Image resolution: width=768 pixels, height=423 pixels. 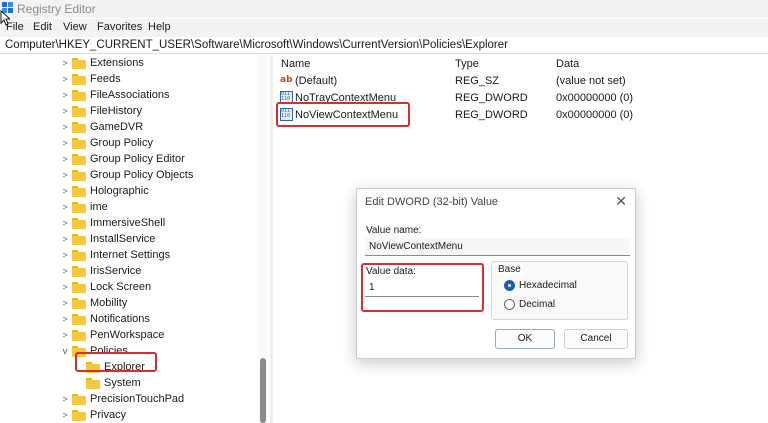 I want to click on tree-item: > FileHistory, so click(x=101, y=111).